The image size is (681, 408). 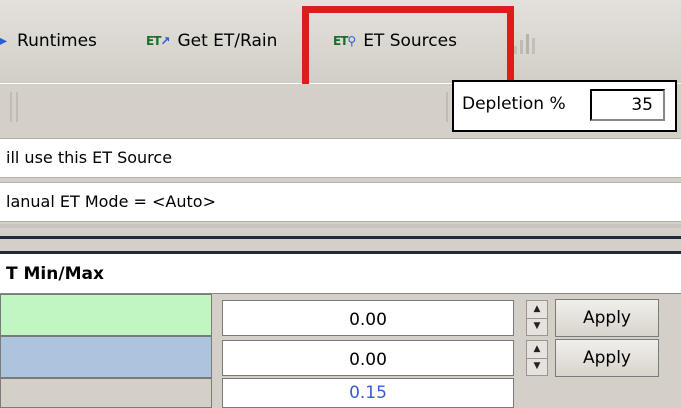 What do you see at coordinates (627, 105) in the screenshot?
I see `depletion-input: 35` at bounding box center [627, 105].